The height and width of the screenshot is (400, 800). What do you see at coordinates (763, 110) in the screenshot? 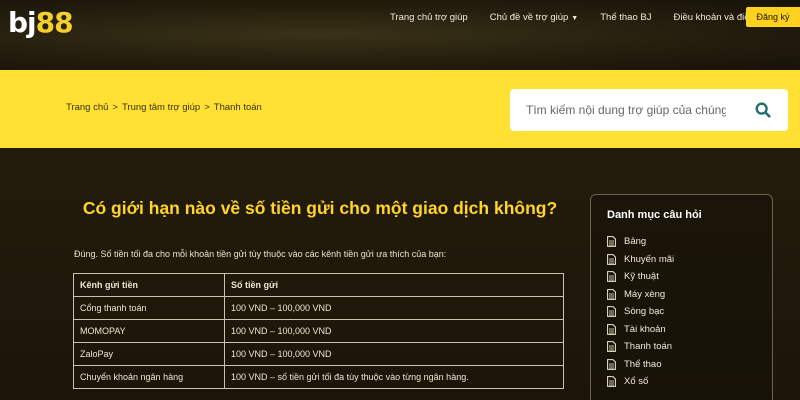
I see `search-icon` at bounding box center [763, 110].